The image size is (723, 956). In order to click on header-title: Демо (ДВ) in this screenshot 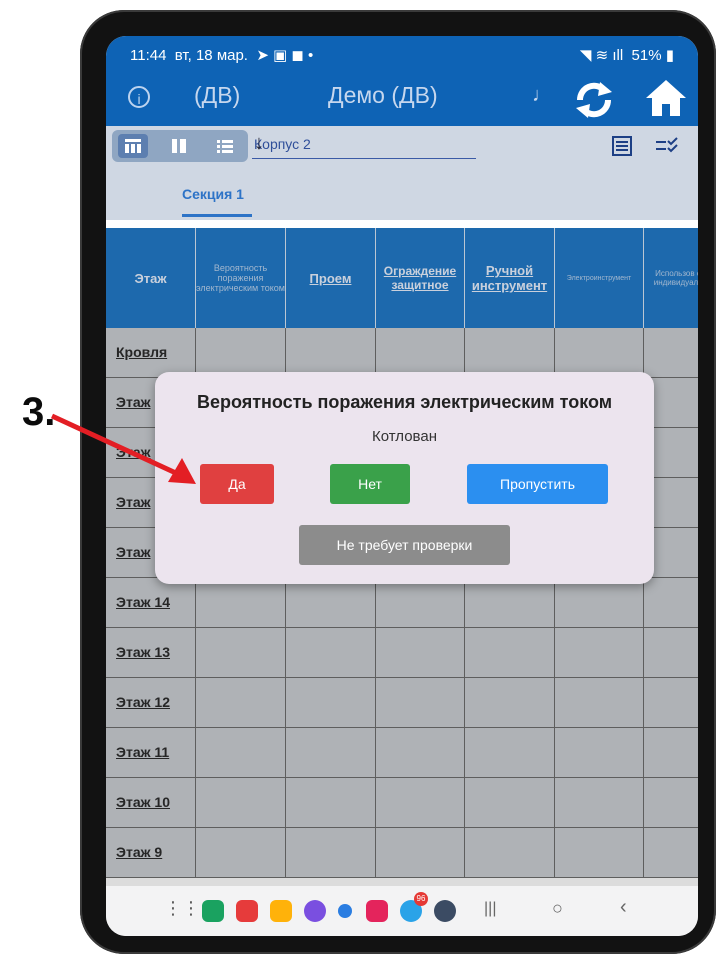, I will do `click(383, 95)`.